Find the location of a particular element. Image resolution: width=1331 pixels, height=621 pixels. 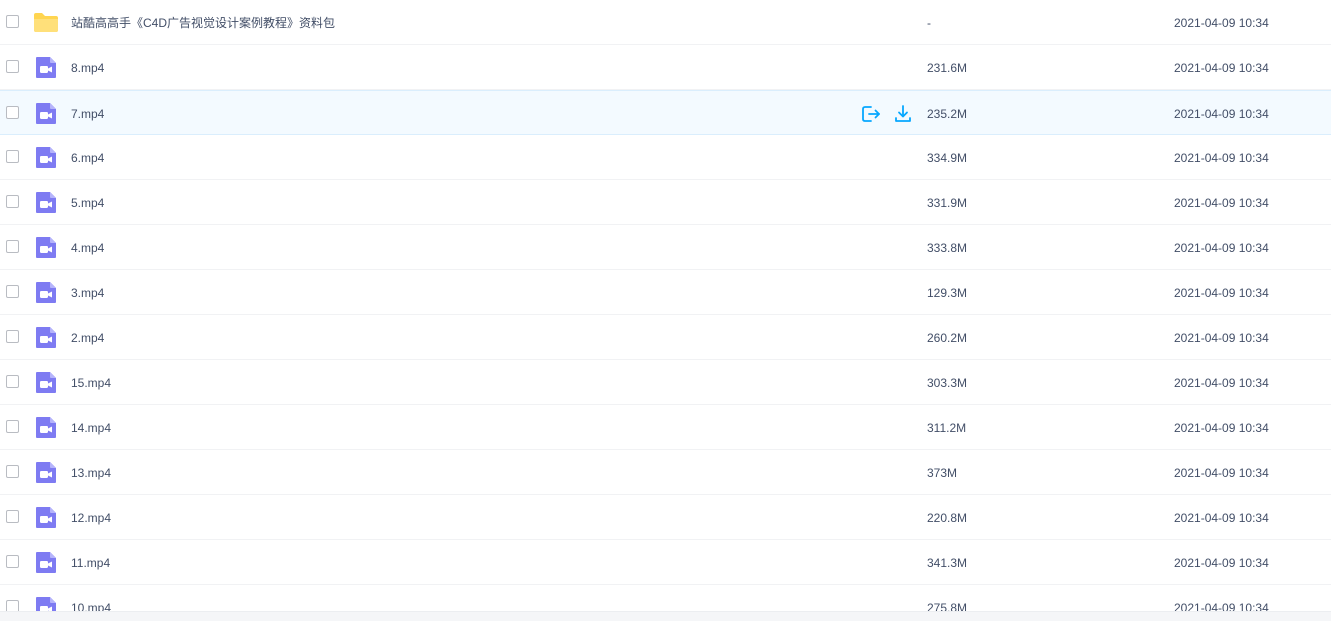

file-row: 6.mp4 334.9M 2021-04-09 10:34 is located at coordinates (665, 157).